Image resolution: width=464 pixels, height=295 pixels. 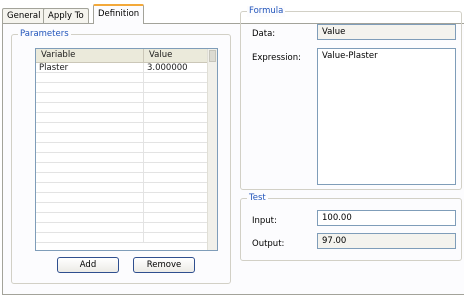 I want to click on test-legend: Test, so click(x=257, y=198).